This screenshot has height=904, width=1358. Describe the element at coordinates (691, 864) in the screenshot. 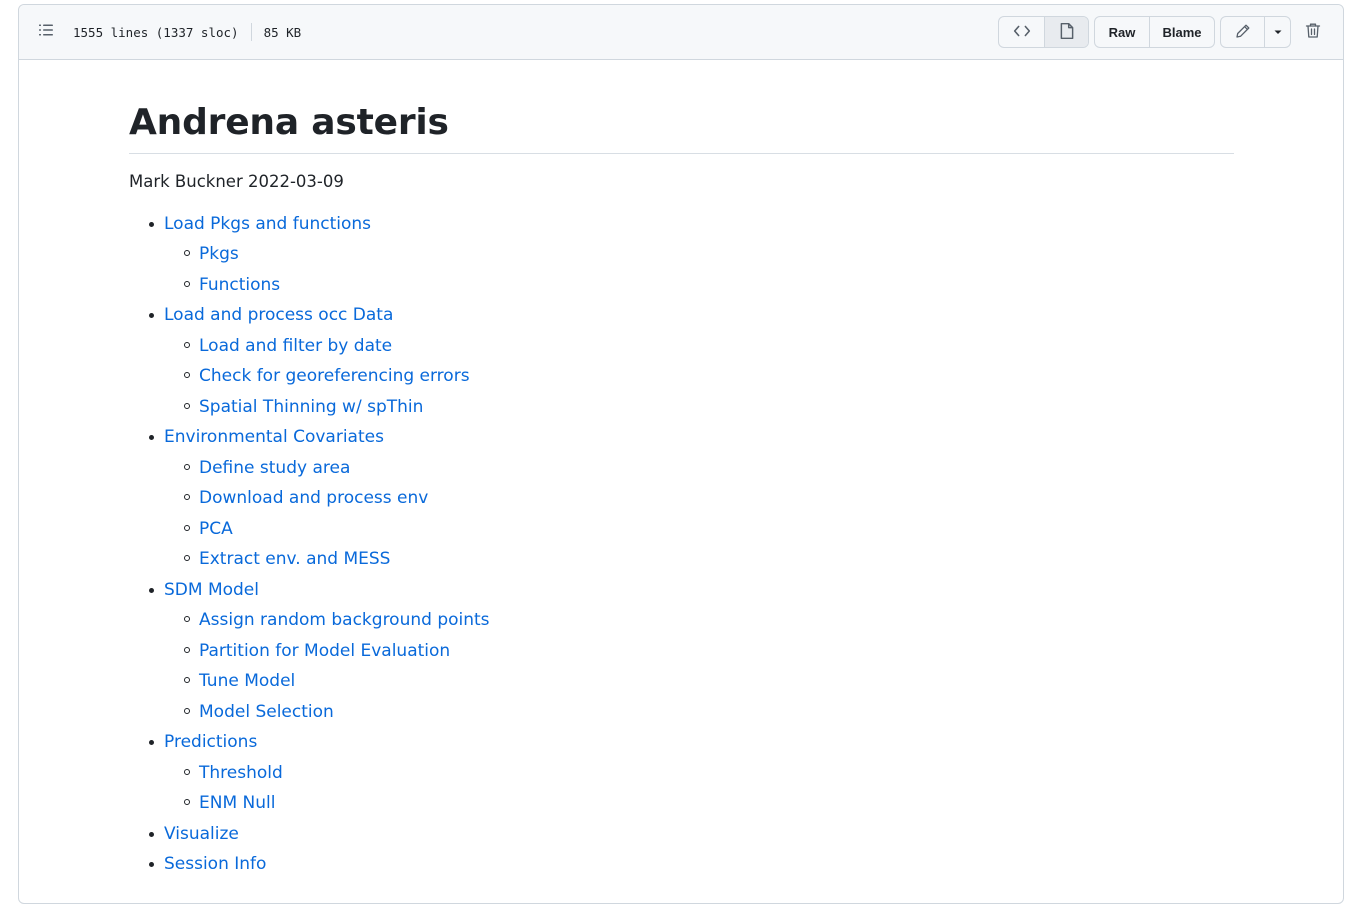

I see `toc-item: Session Info` at that location.